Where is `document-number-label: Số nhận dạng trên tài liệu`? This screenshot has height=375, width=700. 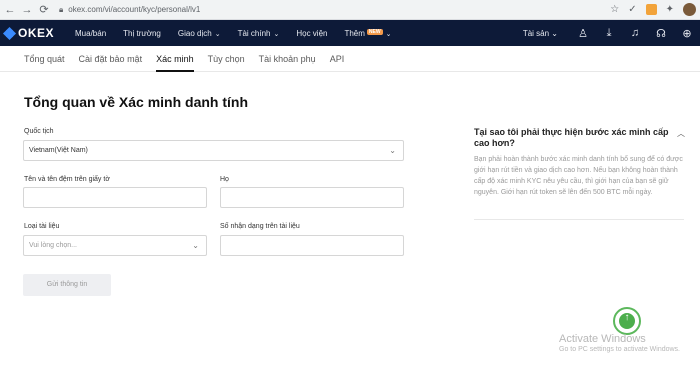
document-number-label: Số nhận dạng trên tài liệu is located at coordinates (260, 226).